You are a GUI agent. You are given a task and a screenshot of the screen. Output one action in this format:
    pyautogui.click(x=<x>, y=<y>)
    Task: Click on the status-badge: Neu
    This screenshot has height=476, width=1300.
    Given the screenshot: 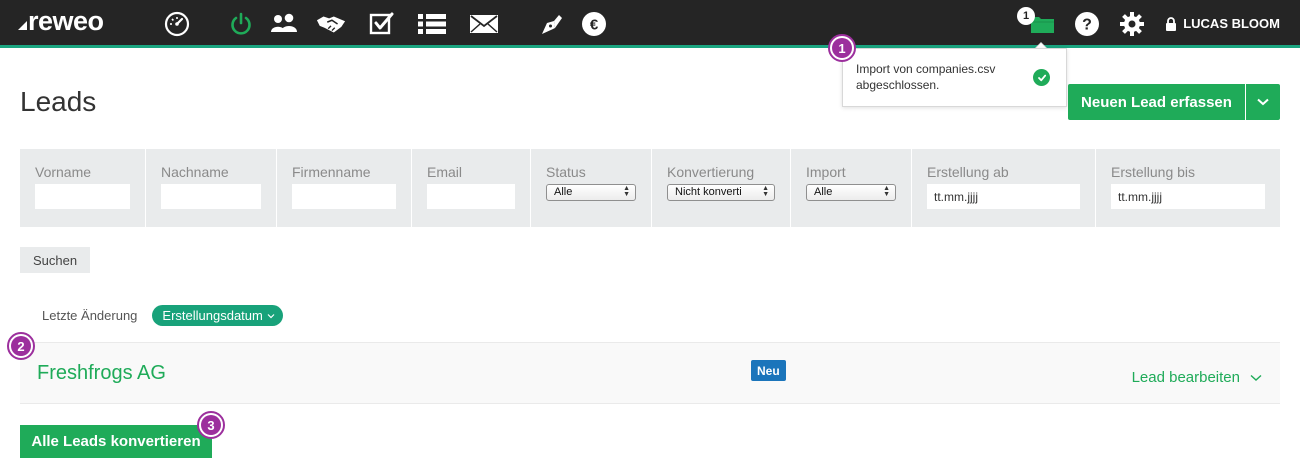 What is the action you would take?
    pyautogui.click(x=768, y=370)
    